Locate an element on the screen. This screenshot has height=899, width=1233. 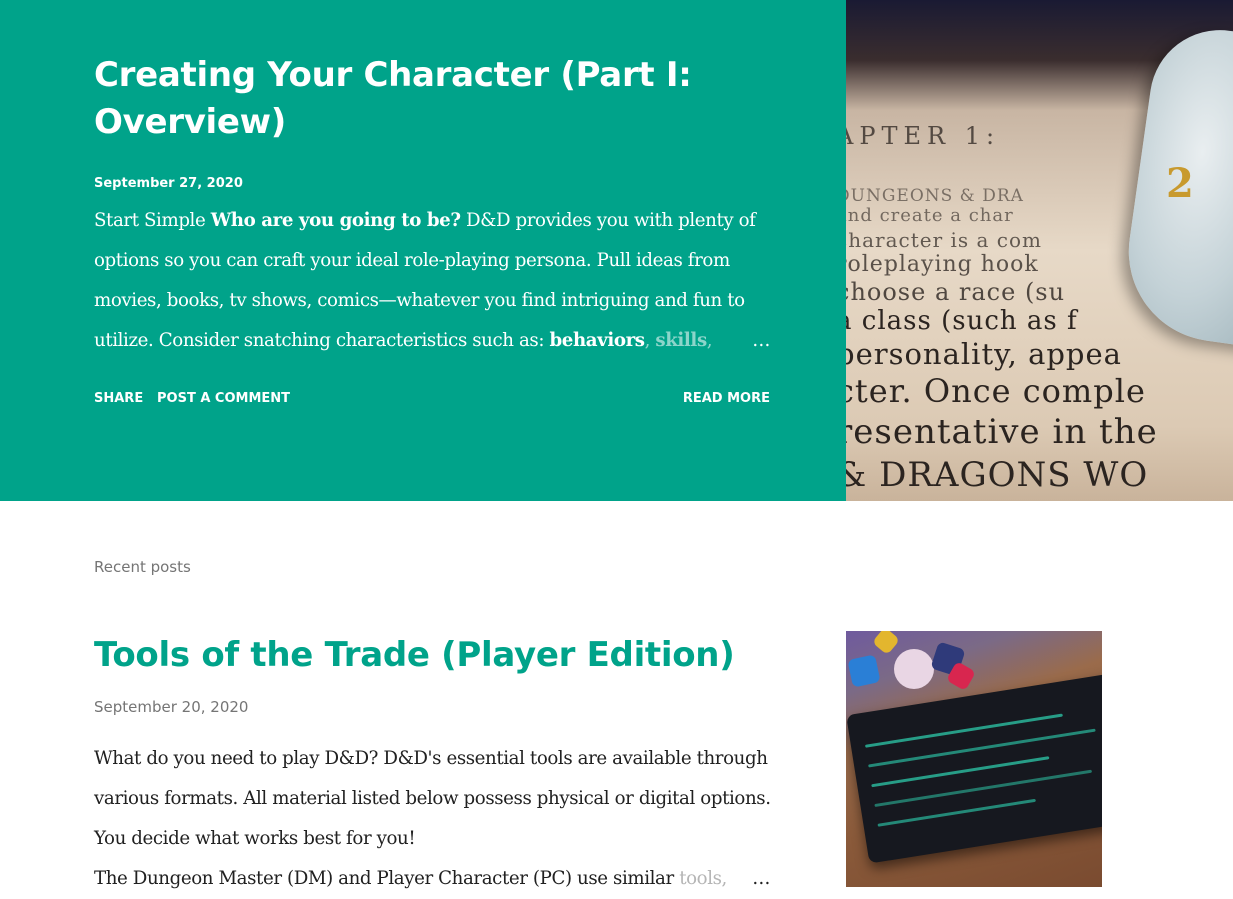
snippet-bold-skills: skills is located at coordinates (681, 340).